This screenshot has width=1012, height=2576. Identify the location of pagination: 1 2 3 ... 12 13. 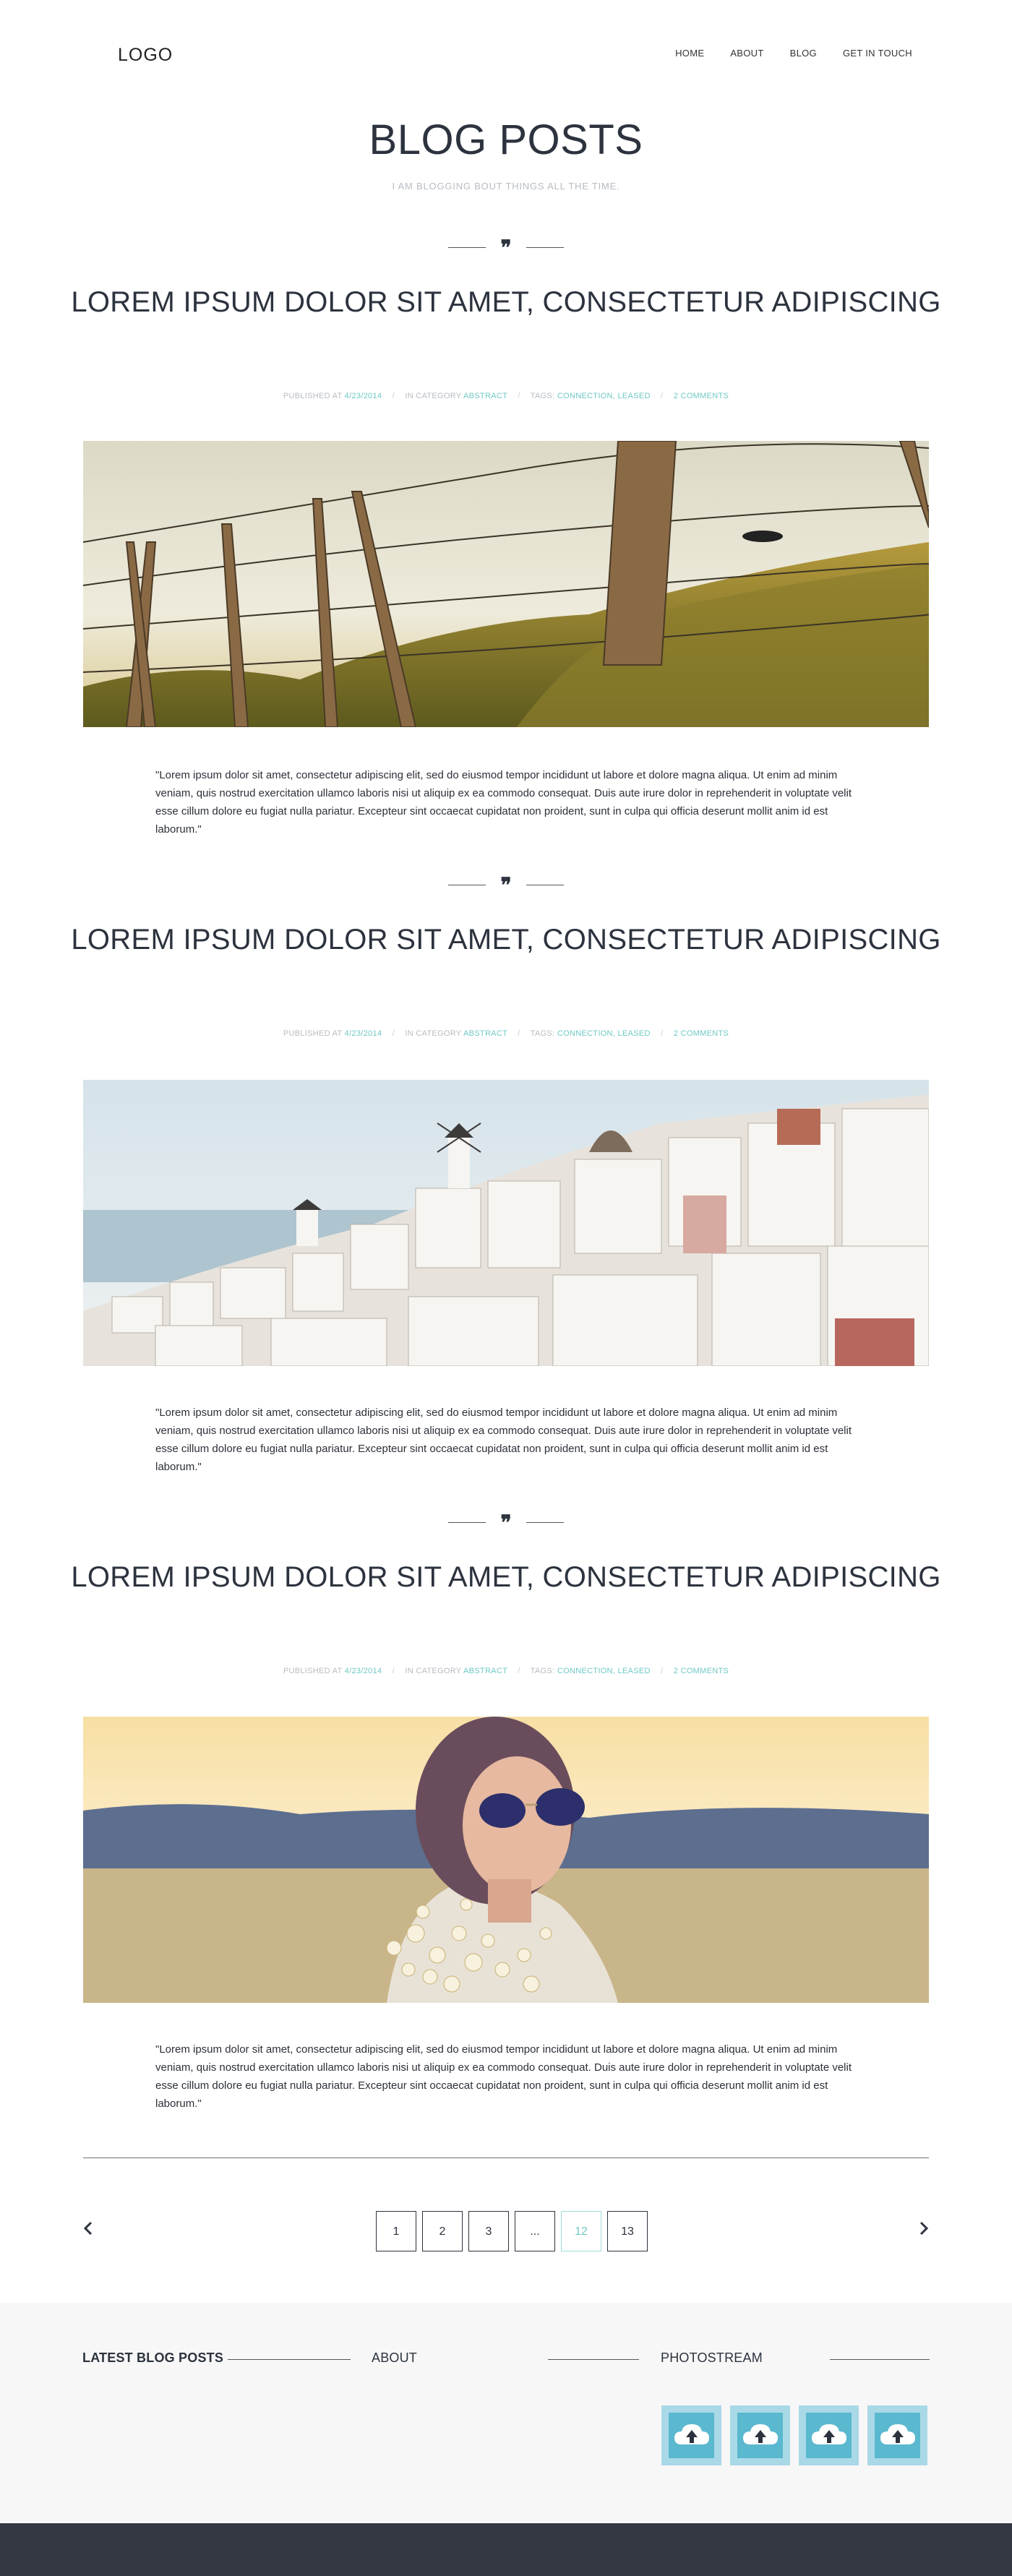
(514, 2231).